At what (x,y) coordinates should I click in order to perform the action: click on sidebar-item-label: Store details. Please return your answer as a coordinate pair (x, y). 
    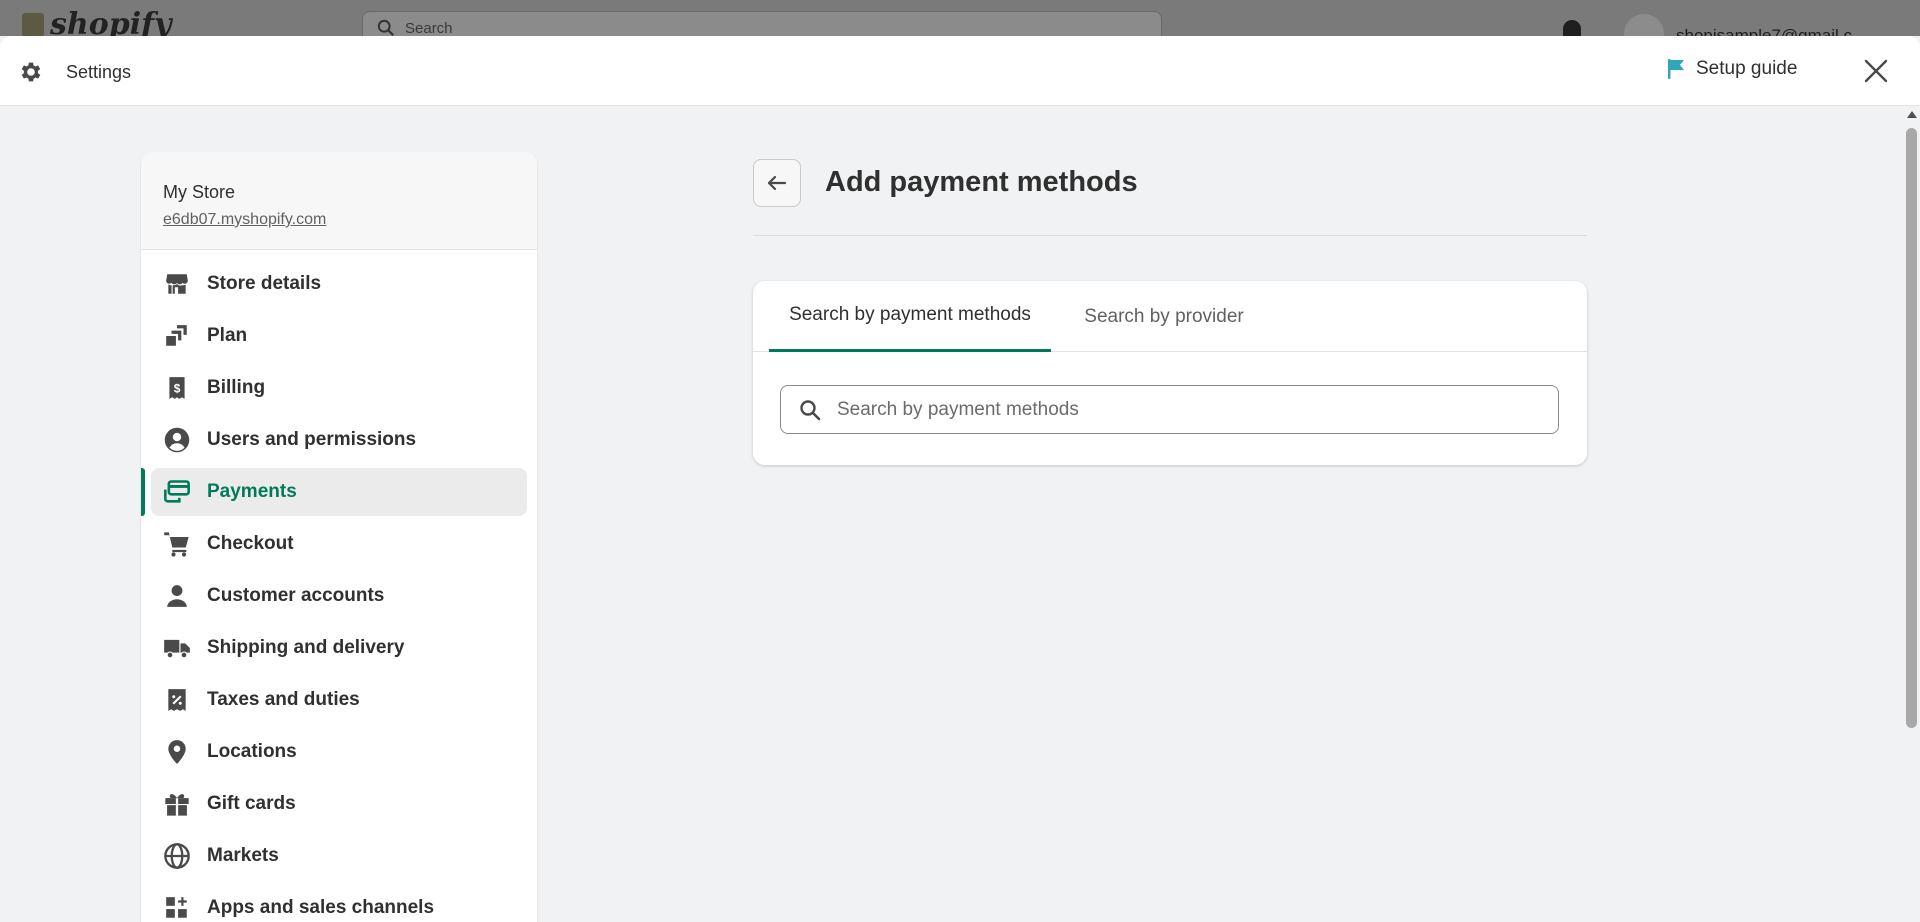
    Looking at the image, I should click on (264, 283).